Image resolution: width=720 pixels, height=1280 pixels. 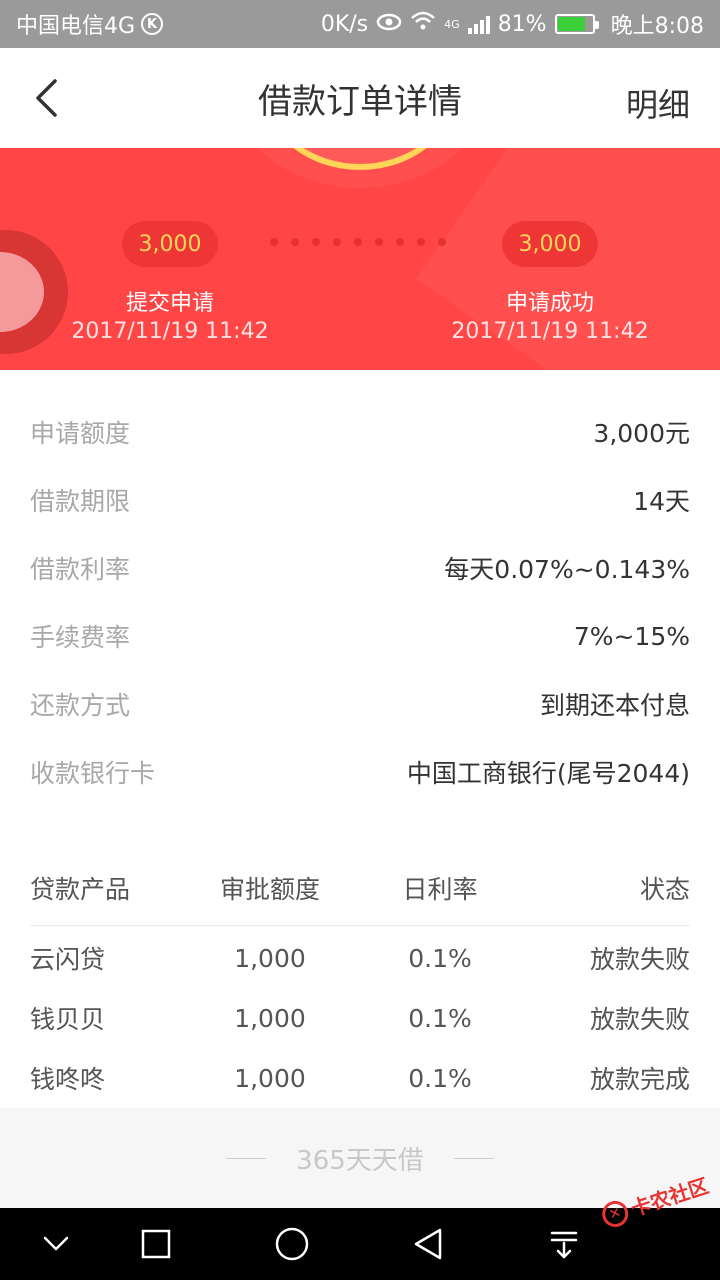 What do you see at coordinates (550, 244) in the screenshot?
I see `end-amount-pill: 3,000` at bounding box center [550, 244].